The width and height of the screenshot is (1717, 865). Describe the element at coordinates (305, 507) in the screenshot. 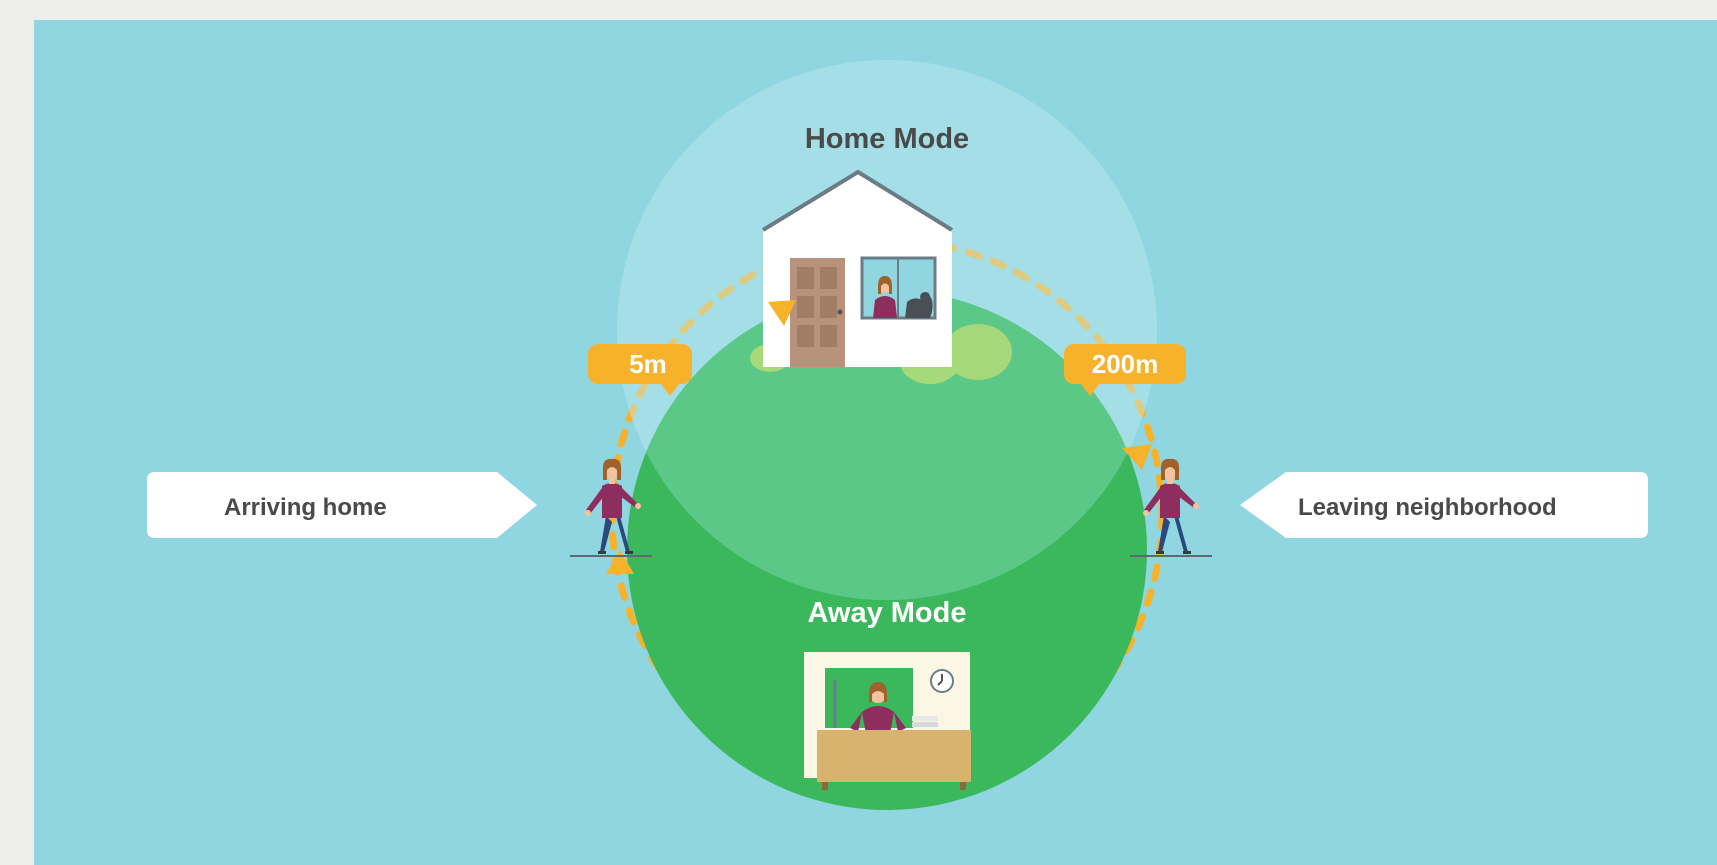

I see `arriving-home-label: Arriving home` at that location.